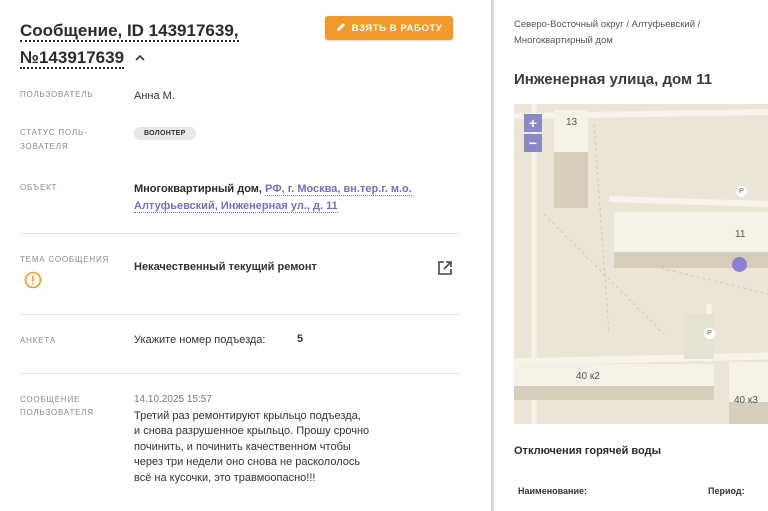  I want to click on message-line: починить, и починить качественном чтобы, so click(242, 446).